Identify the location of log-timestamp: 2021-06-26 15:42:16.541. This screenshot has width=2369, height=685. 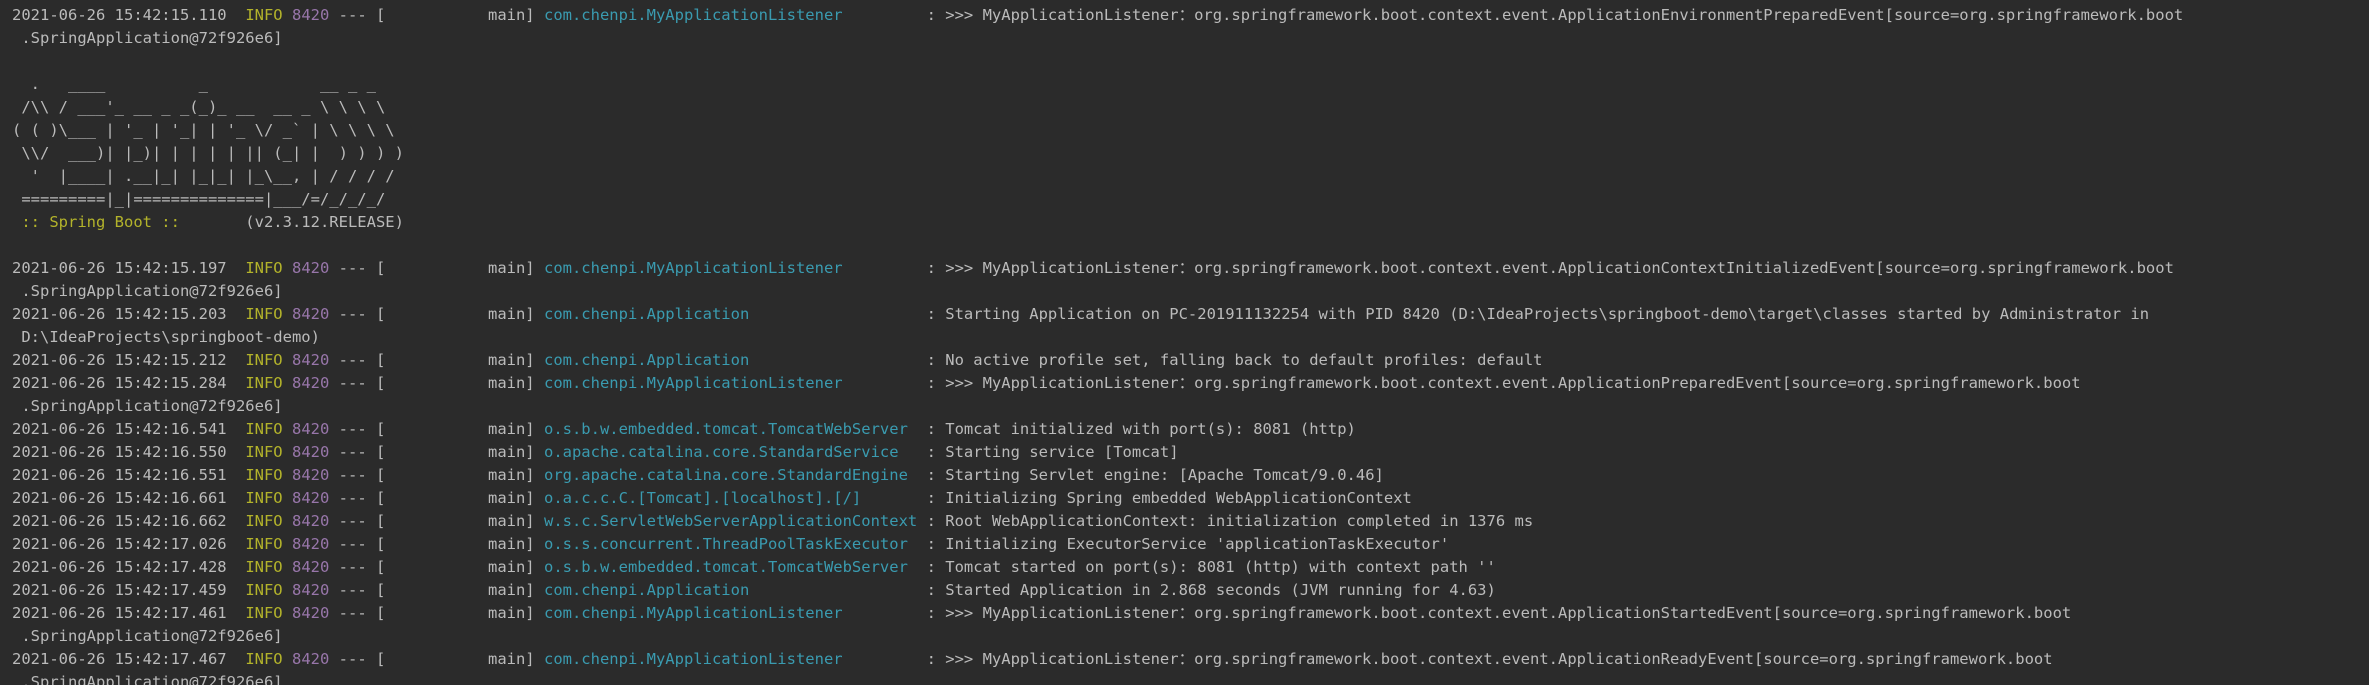
(119, 429).